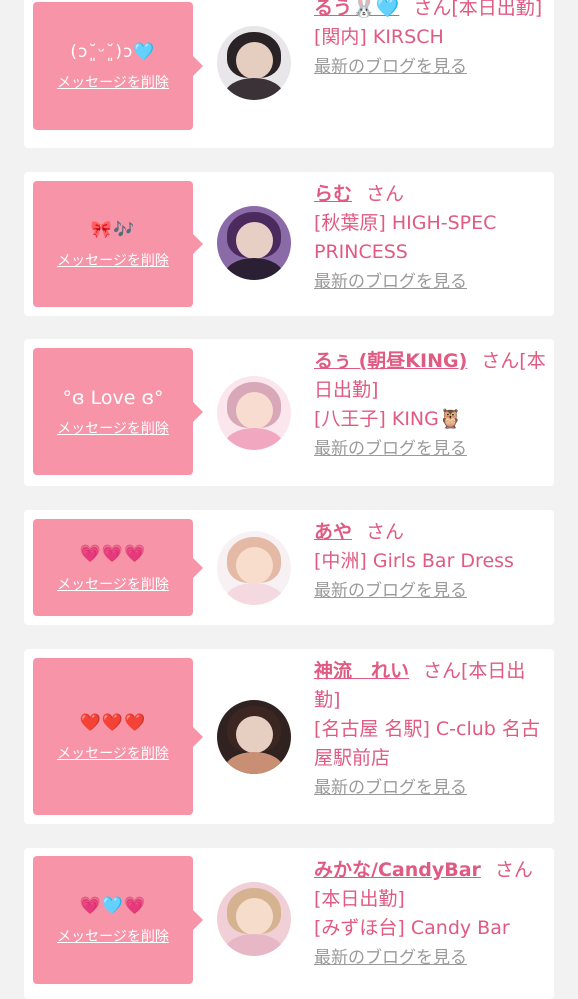 The height and width of the screenshot is (999, 578). I want to click on shop-name: [秋葉原] HIGH-SPEC PRINCESS, so click(405, 237).